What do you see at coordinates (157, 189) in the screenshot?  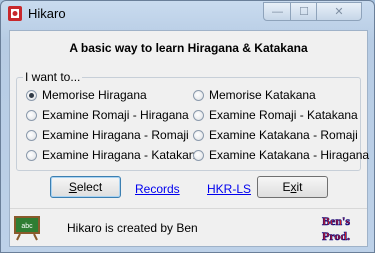 I see `records-link: Records` at bounding box center [157, 189].